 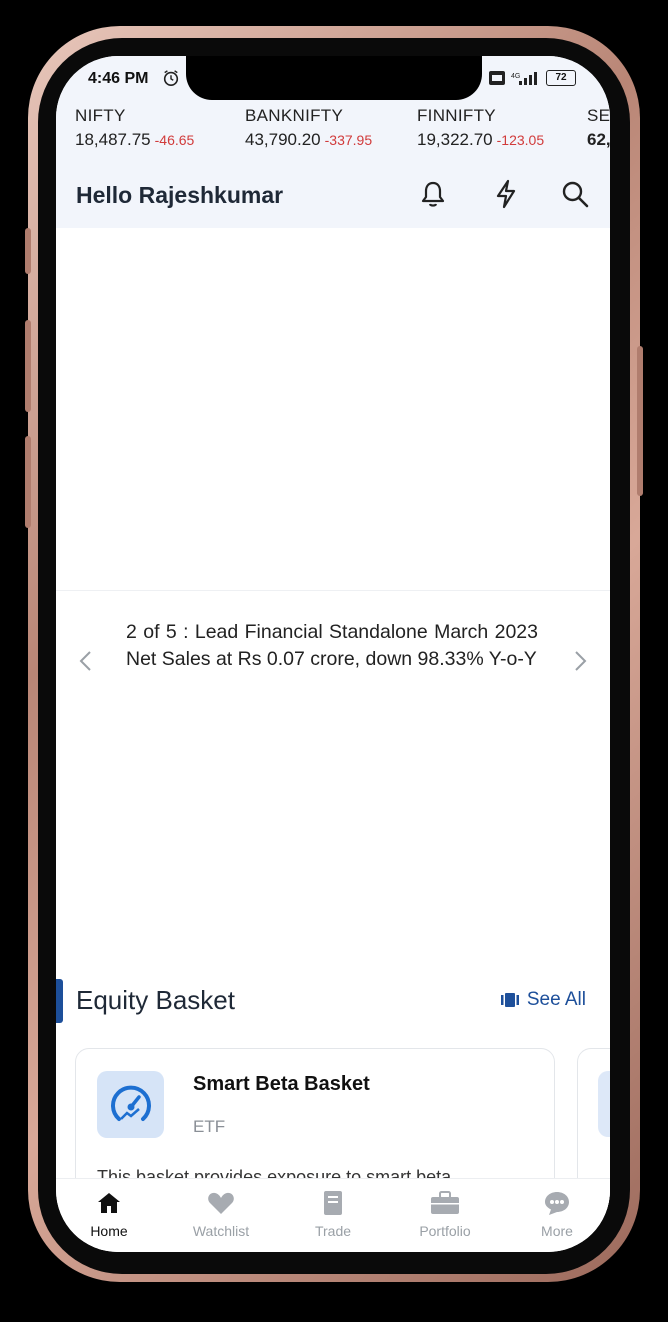 I want to click on more-icon, so click(x=557, y=1203).